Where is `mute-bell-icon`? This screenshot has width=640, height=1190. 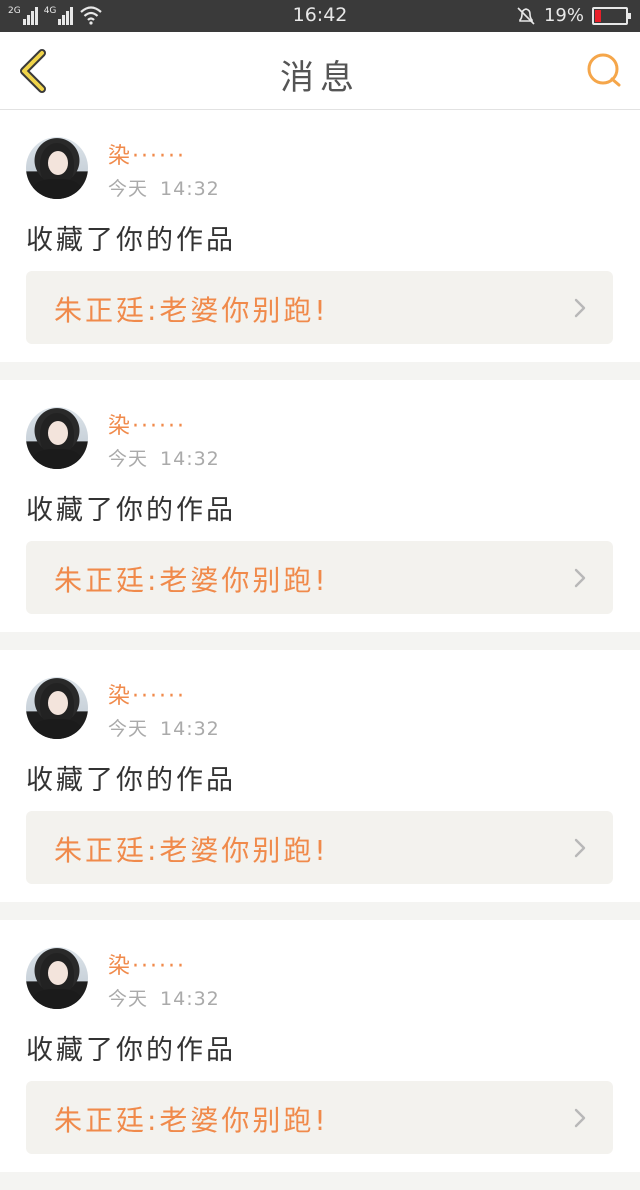
mute-bell-icon is located at coordinates (526, 15).